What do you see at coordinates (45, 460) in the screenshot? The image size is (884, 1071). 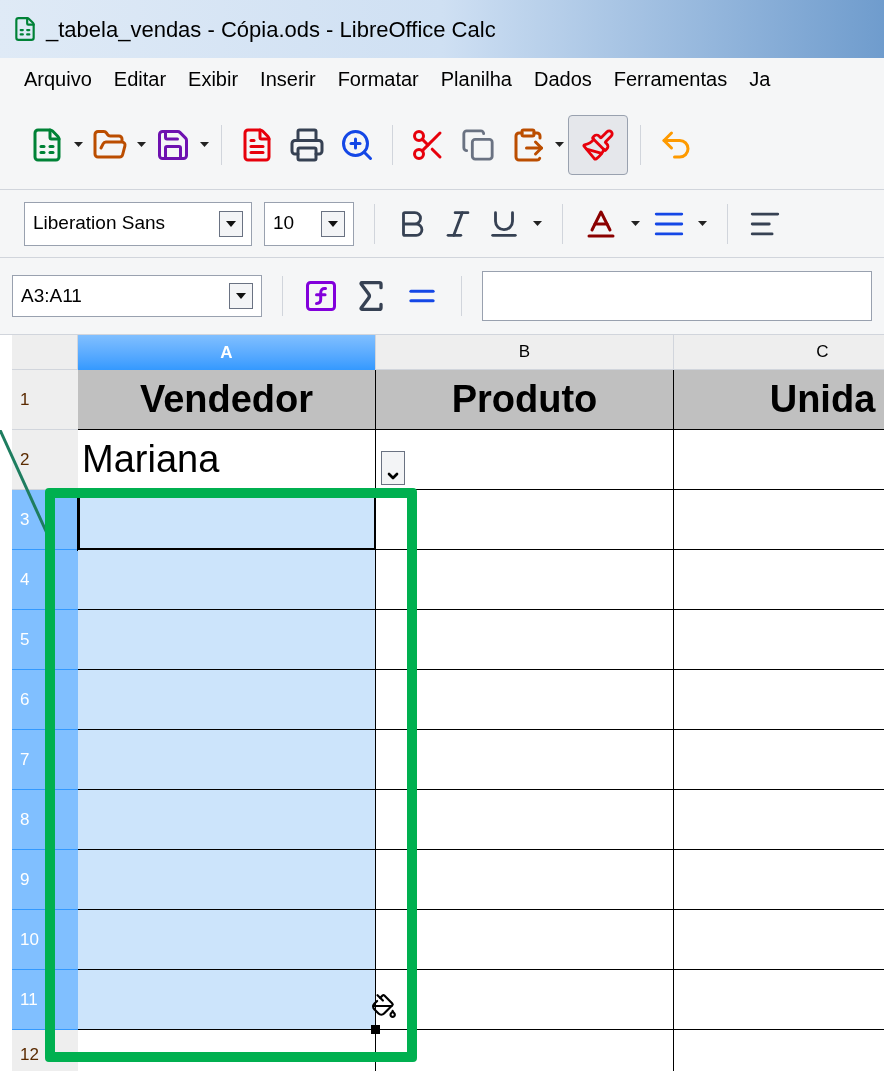 I see `row-header: 2` at bounding box center [45, 460].